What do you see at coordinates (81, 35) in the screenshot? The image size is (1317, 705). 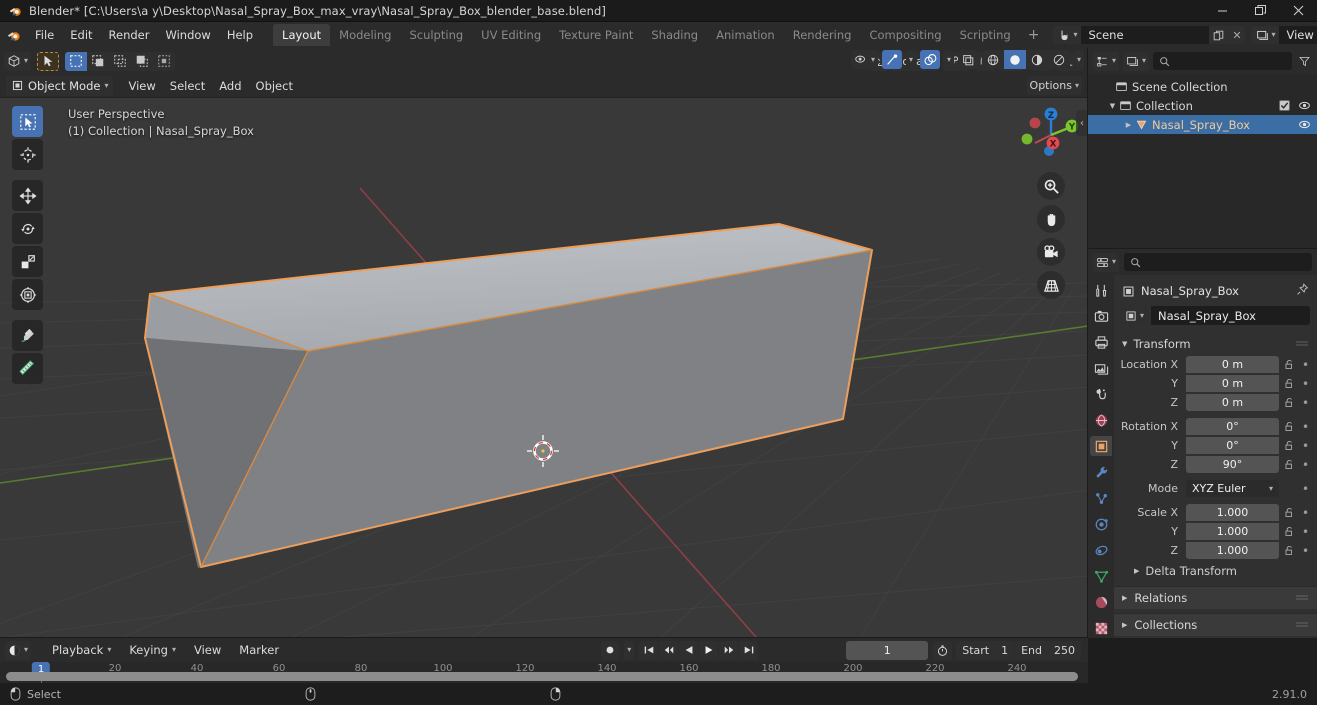 I see `menu-edit: Edit` at bounding box center [81, 35].